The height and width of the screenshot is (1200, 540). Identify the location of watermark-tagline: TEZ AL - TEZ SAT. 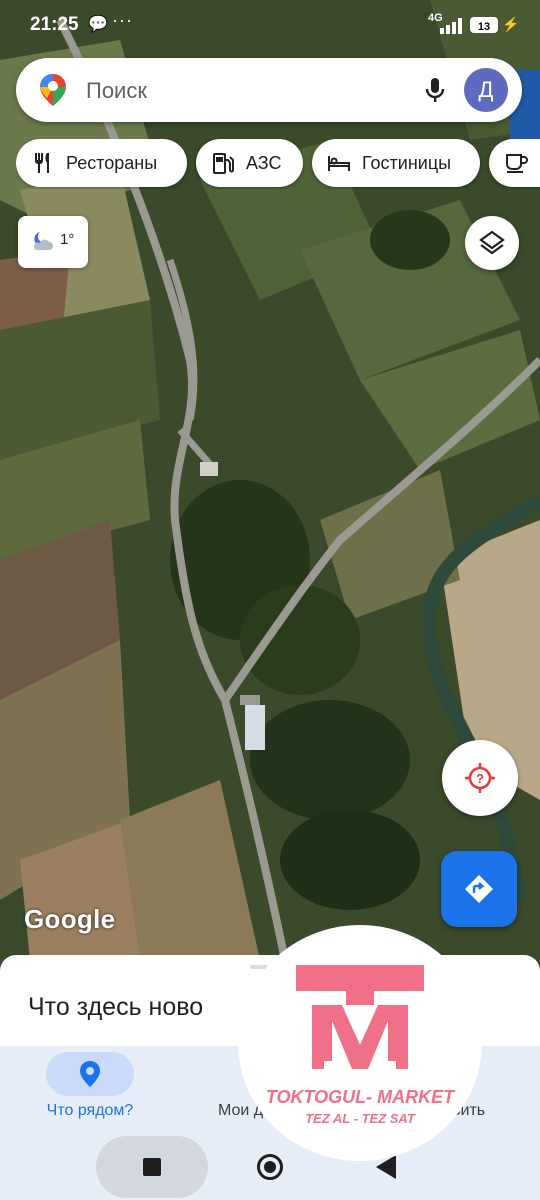
(360, 1118).